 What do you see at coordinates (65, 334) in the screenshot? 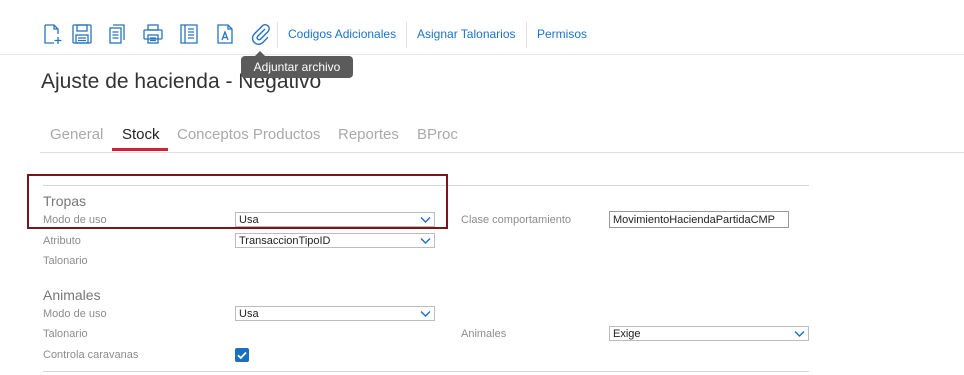
I see `animales-talonario-label: Talonario` at bounding box center [65, 334].